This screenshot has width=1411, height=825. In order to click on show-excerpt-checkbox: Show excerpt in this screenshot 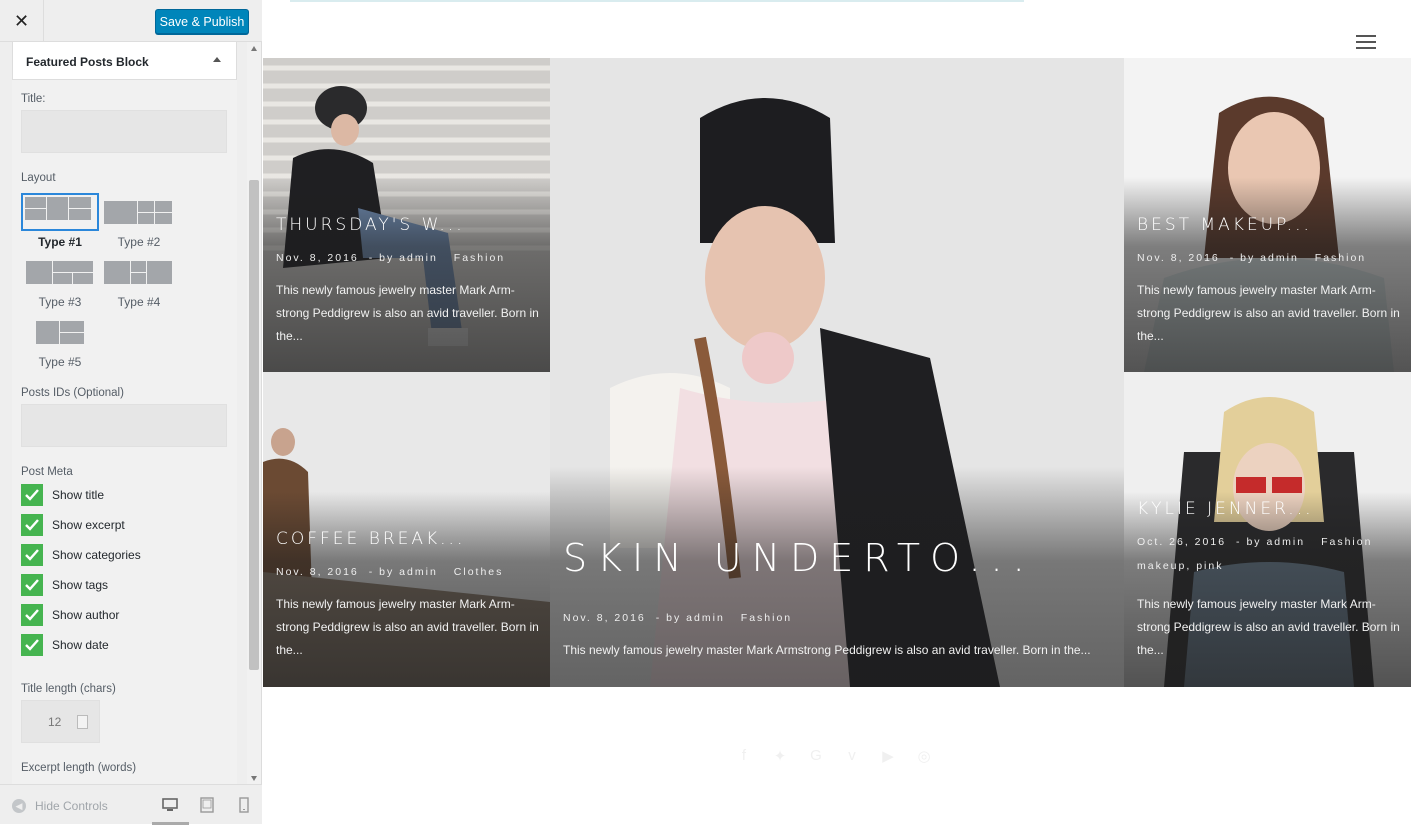, I will do `click(73, 525)`.